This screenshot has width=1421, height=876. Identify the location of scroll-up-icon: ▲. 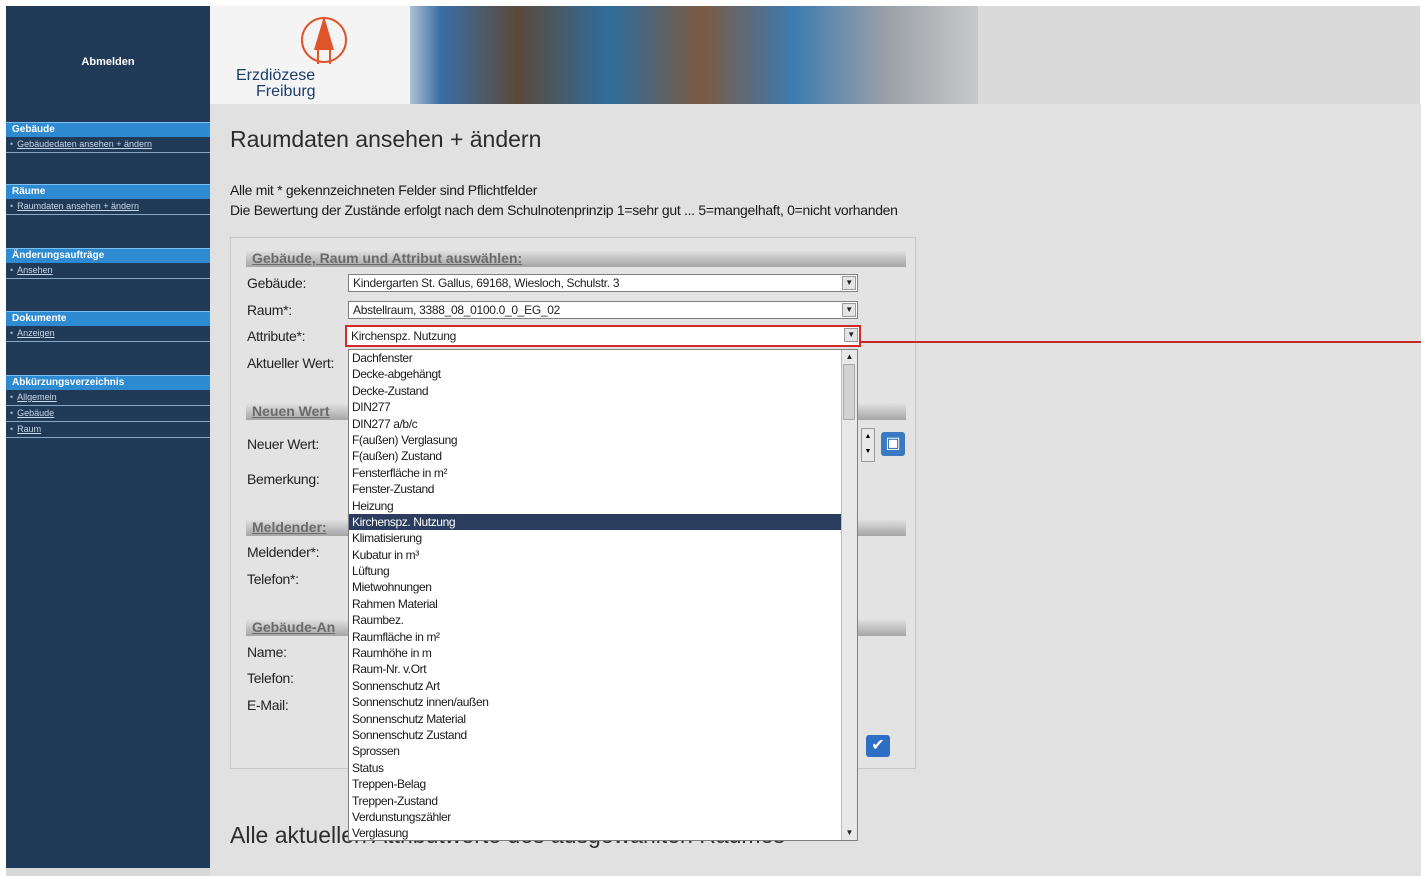
(849, 357).